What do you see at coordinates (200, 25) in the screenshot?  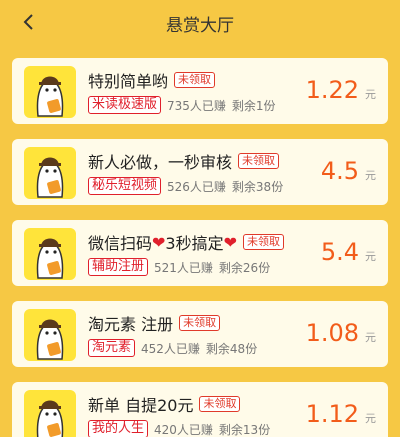 I see `page-title: 悬赏大厅` at bounding box center [200, 25].